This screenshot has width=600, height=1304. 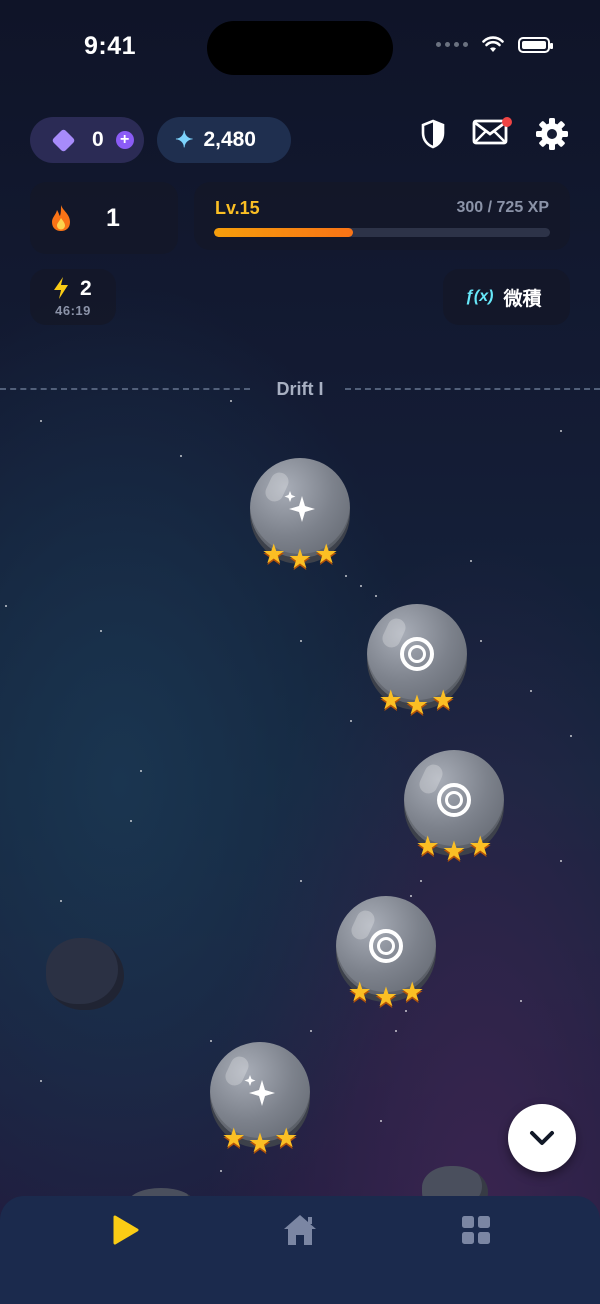 I want to click on xp-label: 300 / 725 XP, so click(x=502, y=207).